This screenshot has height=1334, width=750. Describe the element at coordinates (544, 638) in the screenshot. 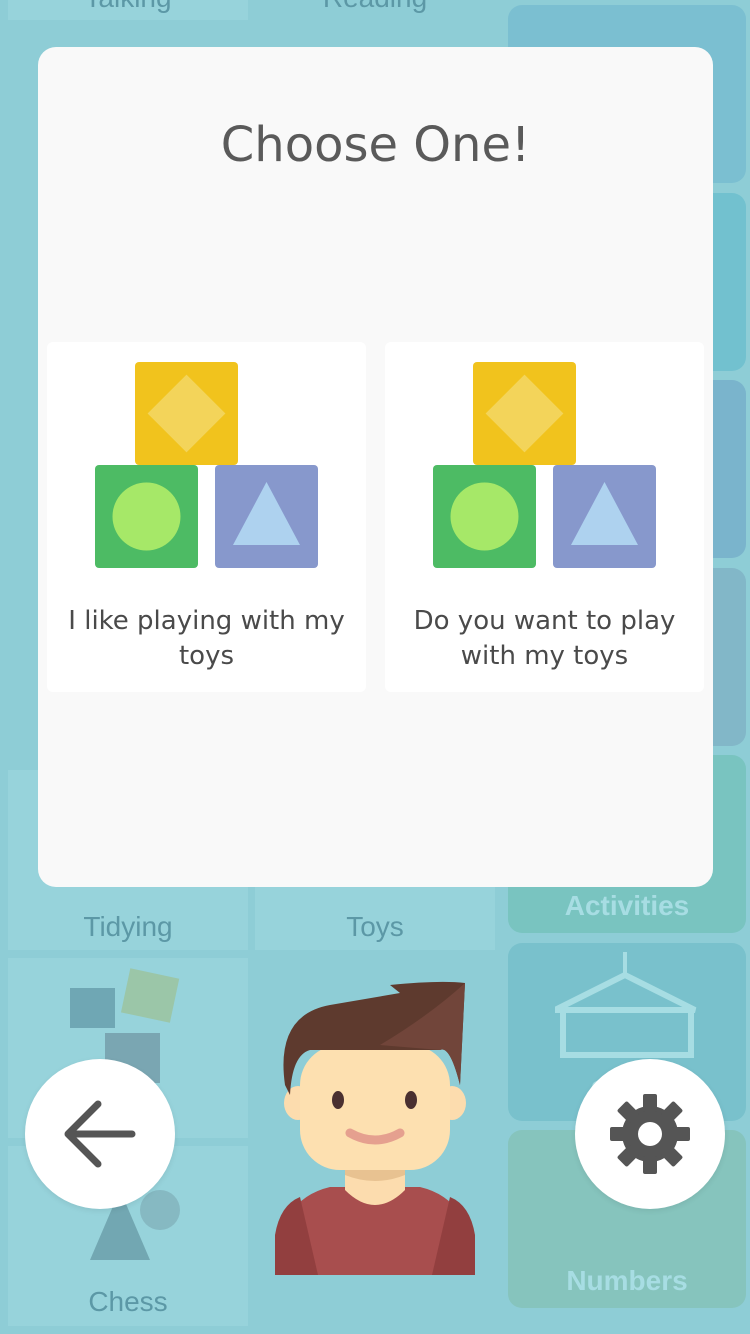

I see `option-text-2: Do you want to play with my toys` at that location.